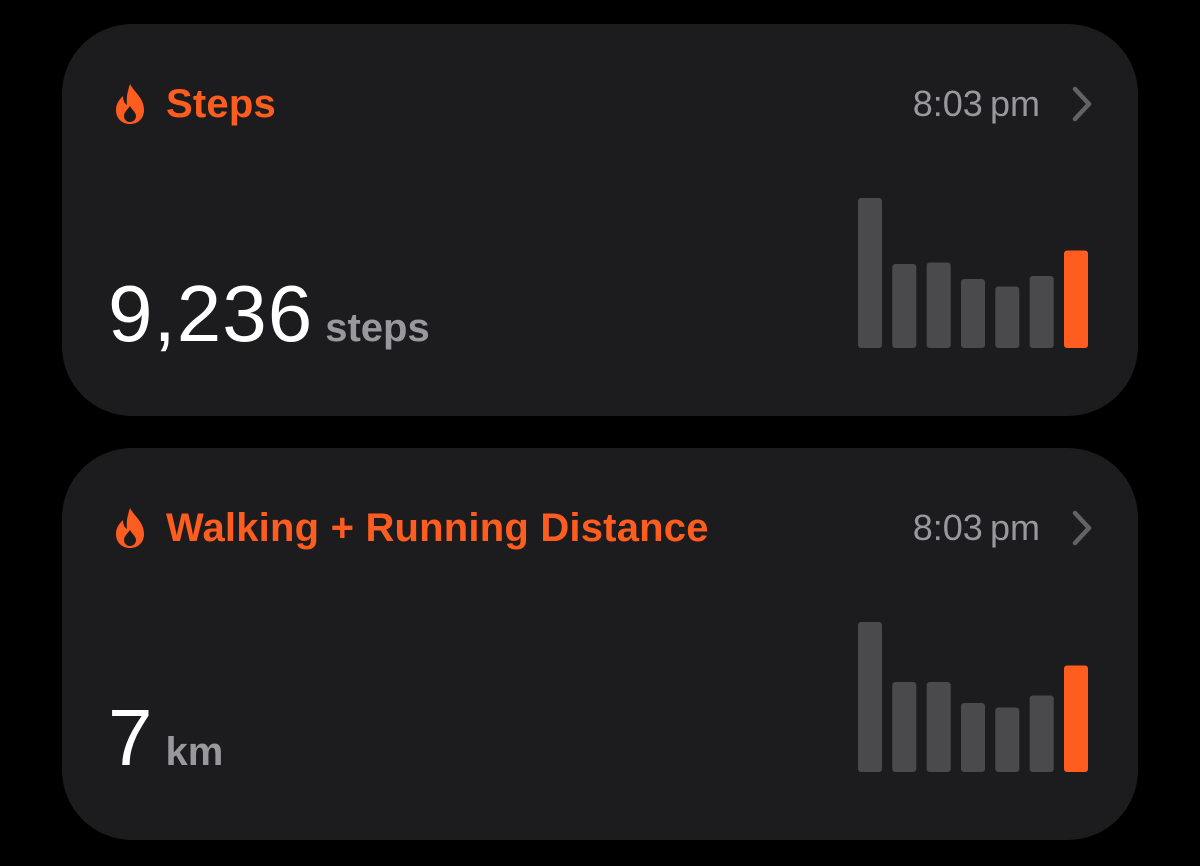 This screenshot has height=866, width=1200. I want to click on card-header: Steps 8:03 pm, so click(602, 104).